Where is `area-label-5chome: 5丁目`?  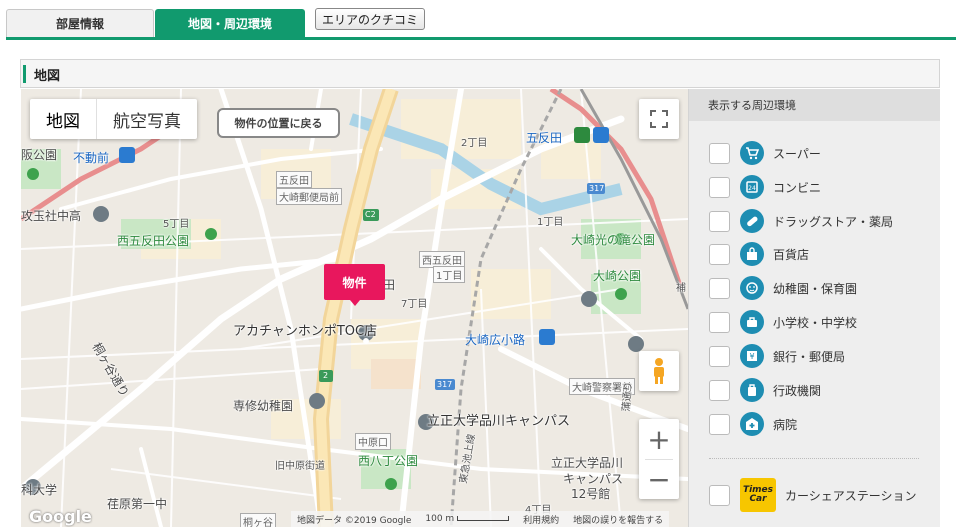 area-label-5chome: 5丁目 is located at coordinates (176, 224).